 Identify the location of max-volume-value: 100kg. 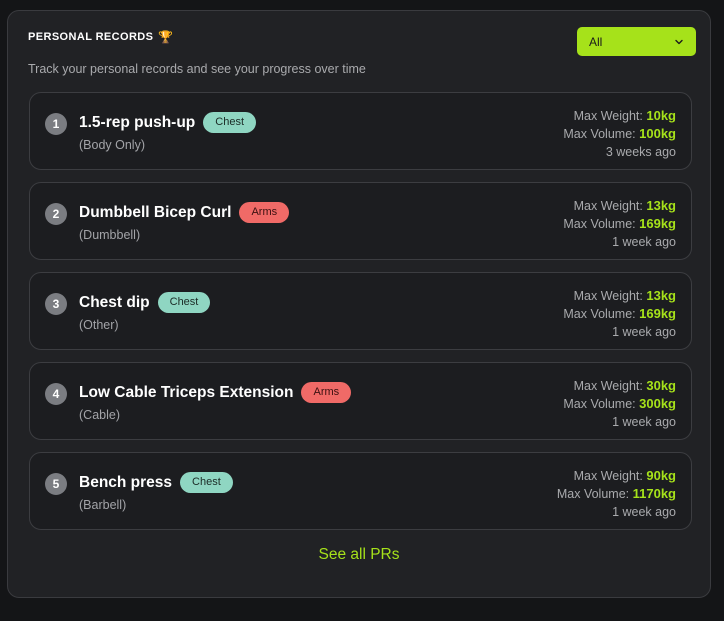
(657, 133).